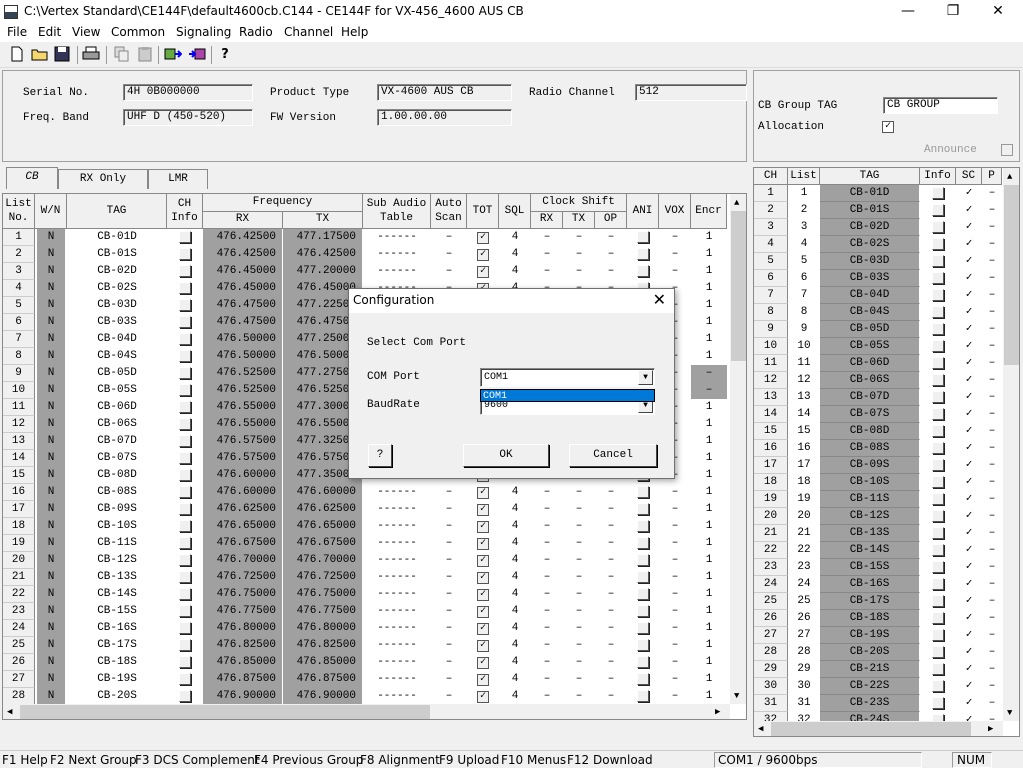 Image resolution: width=1023 pixels, height=768 pixels. What do you see at coordinates (506, 455) in the screenshot?
I see `ok-button: OK` at bounding box center [506, 455].